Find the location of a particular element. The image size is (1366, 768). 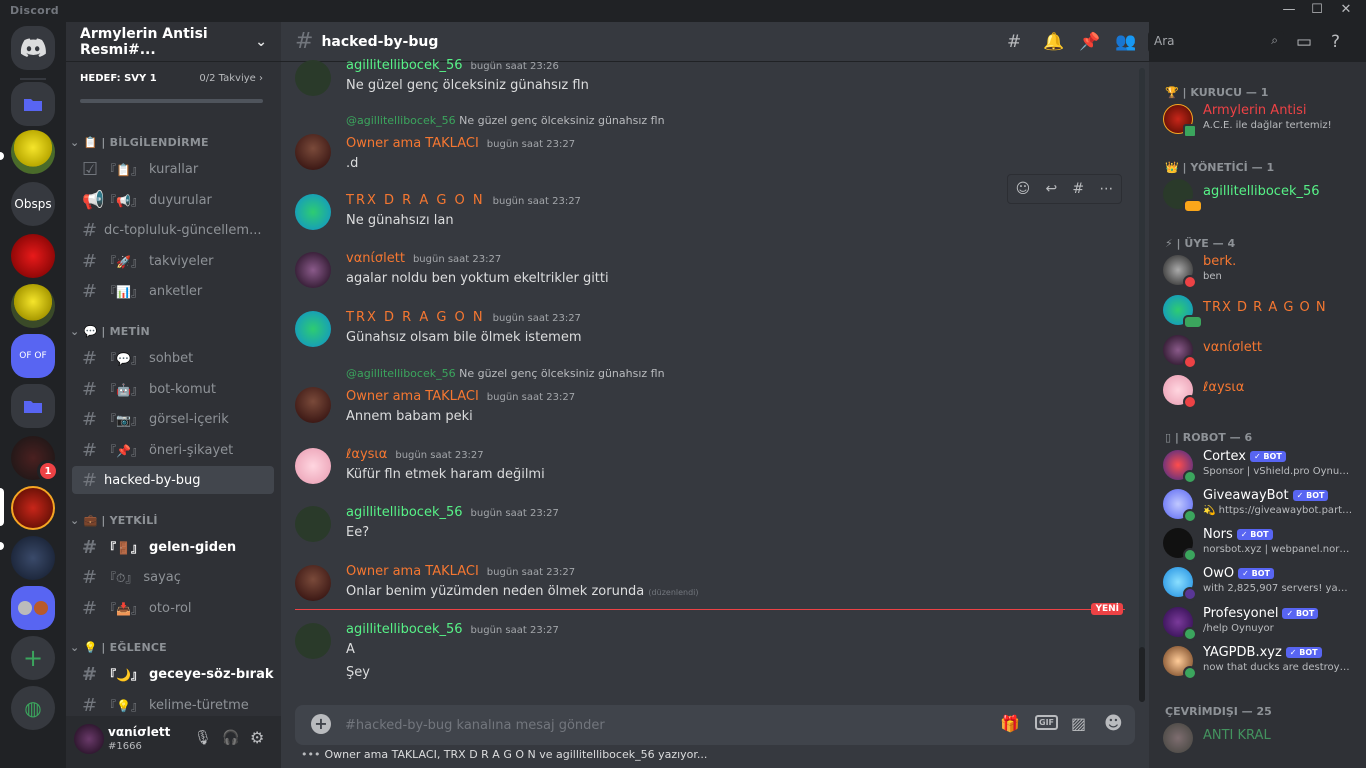

channel-kelime-turetme: # 『💡』 kelime-türetme is located at coordinates (173, 705).